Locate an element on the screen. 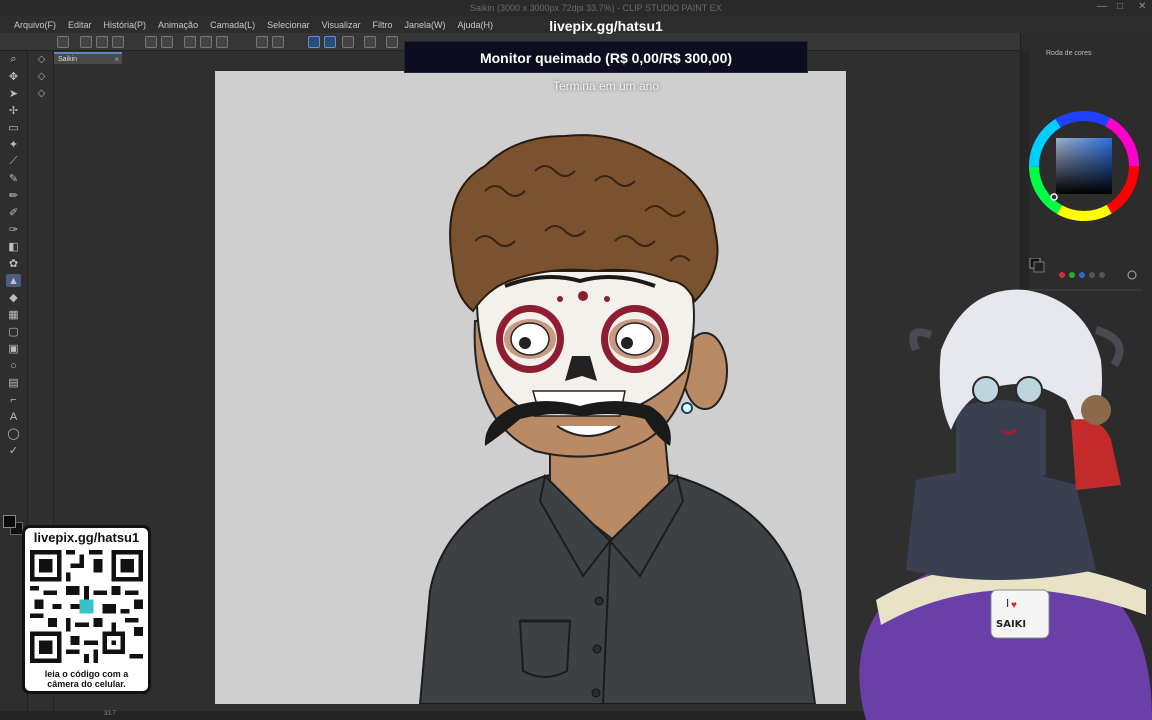 The height and width of the screenshot is (720, 1152). text-tool-icon: ▤ is located at coordinates (13, 382).